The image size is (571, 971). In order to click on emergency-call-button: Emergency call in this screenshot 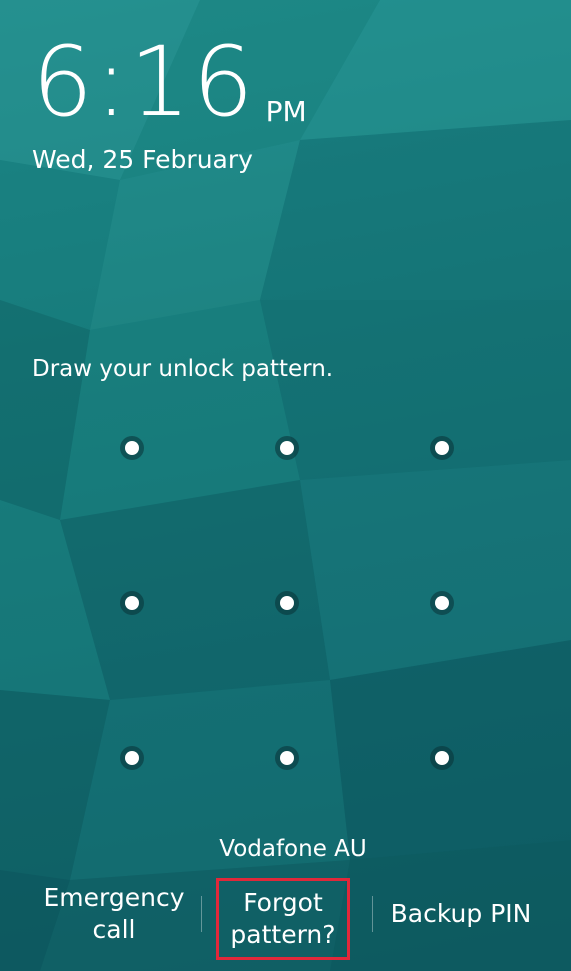, I will do `click(114, 914)`.